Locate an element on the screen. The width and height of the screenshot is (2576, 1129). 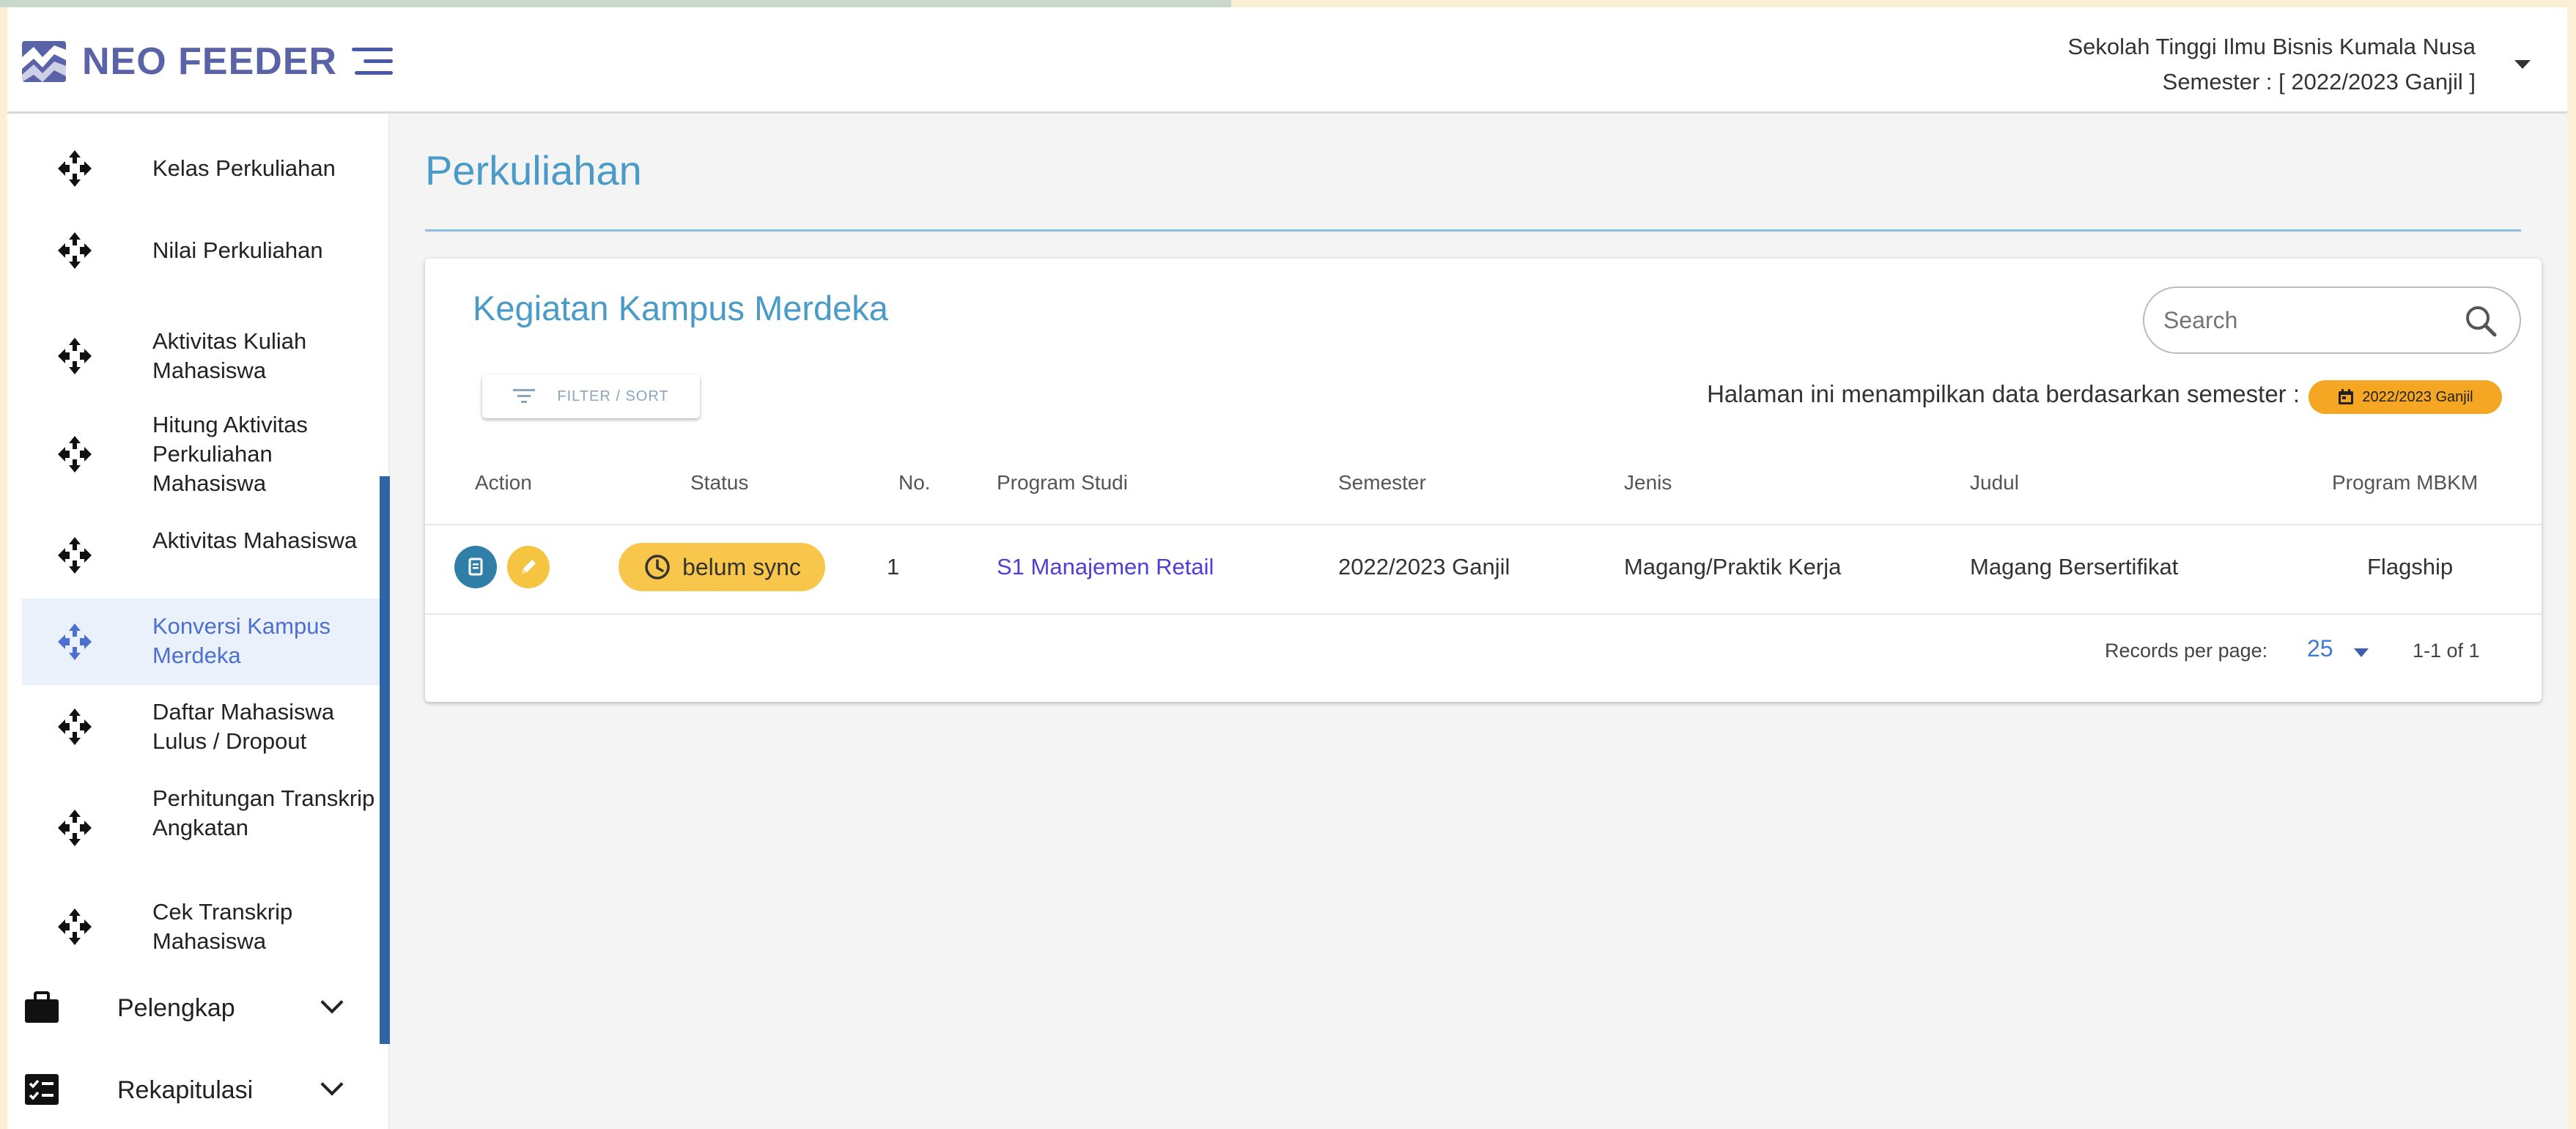
column-header-jenis: Jenis is located at coordinates (1648, 483).